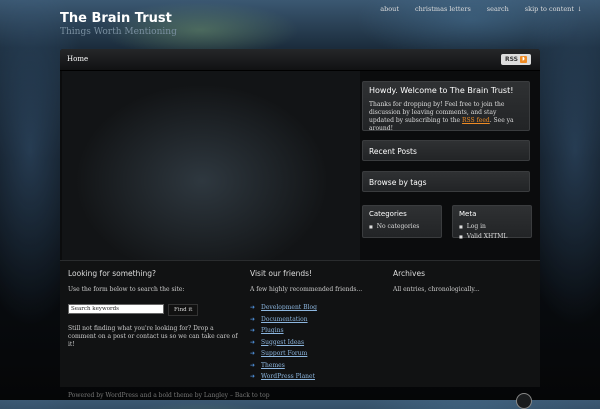  What do you see at coordinates (126, 289) in the screenshot?
I see `search-intro: Use the form below to search the site:` at bounding box center [126, 289].